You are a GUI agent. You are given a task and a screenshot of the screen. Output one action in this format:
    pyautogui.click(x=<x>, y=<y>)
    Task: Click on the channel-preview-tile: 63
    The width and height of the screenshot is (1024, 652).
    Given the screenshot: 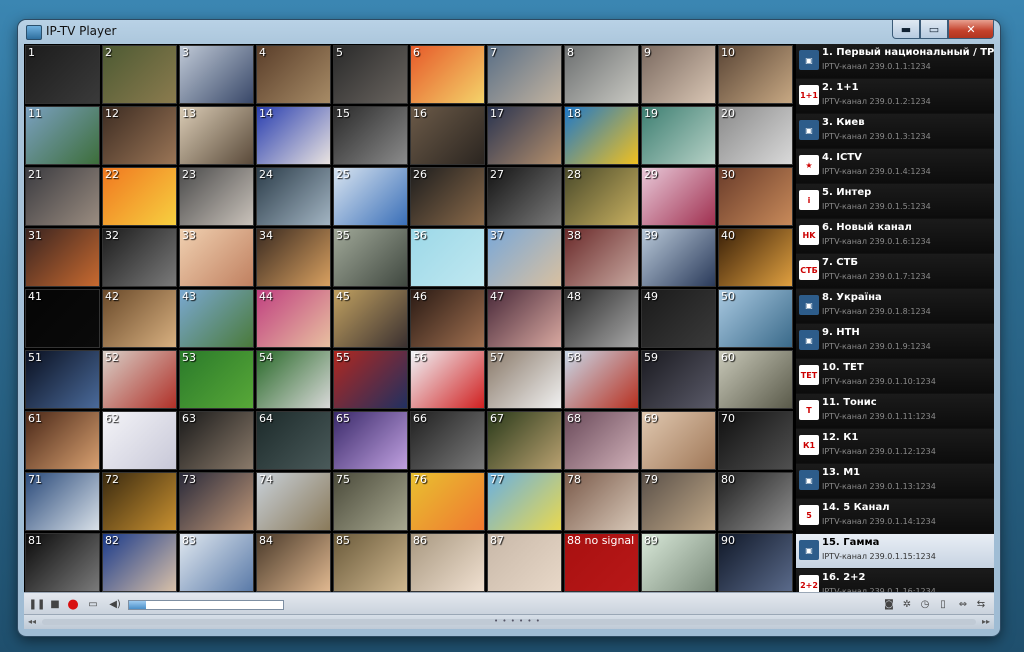 What is the action you would take?
    pyautogui.click(x=216, y=440)
    